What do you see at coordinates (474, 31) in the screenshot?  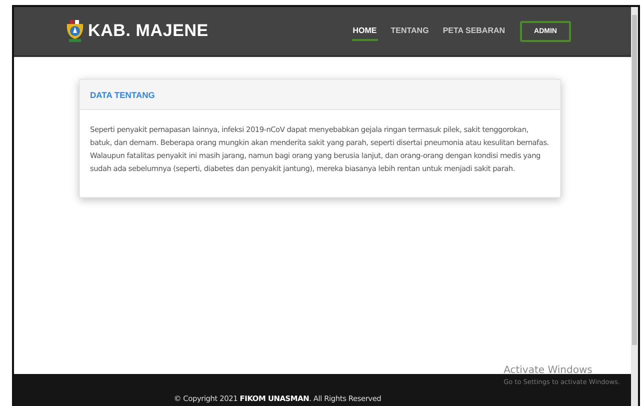 I see `nav-link: PETA SEBARAN` at bounding box center [474, 31].